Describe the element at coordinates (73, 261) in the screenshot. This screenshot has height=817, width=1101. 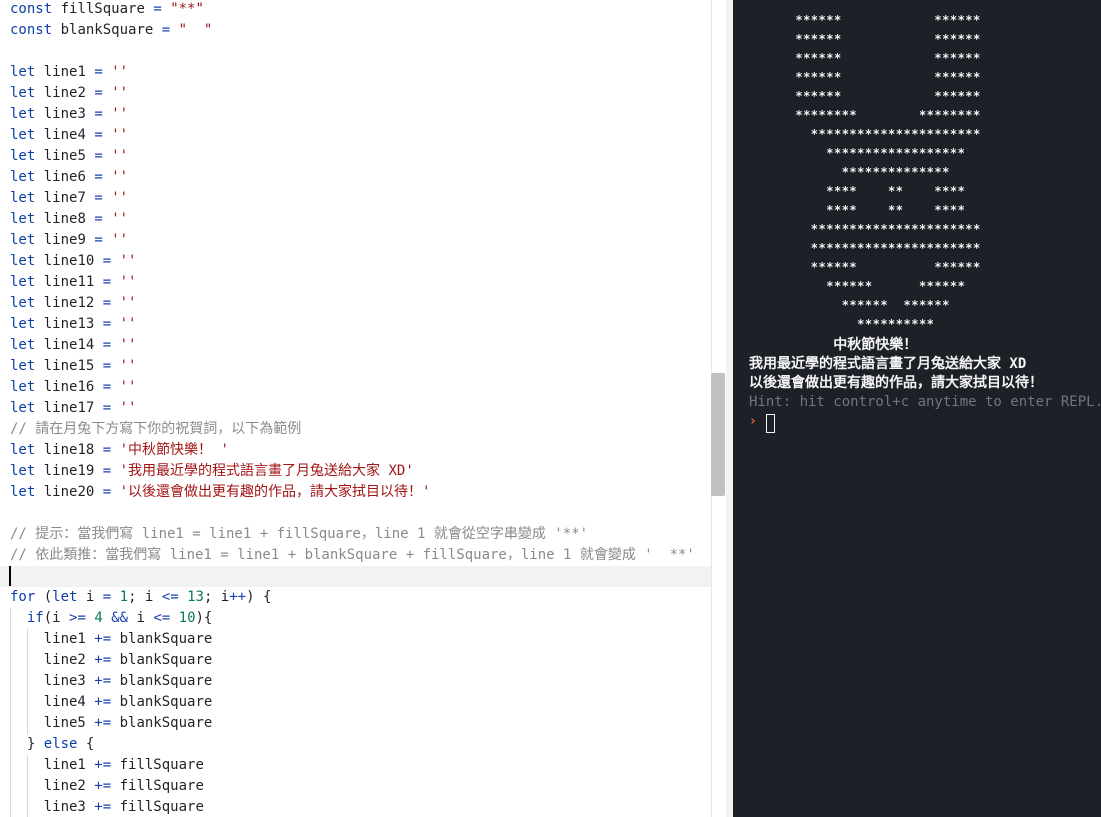
I see `code-line: let line10 = ''` at that location.